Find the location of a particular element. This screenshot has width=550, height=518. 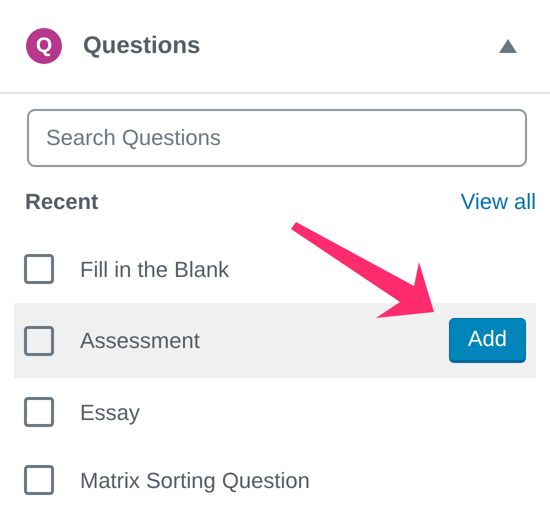

highlighted-row: Assessment Add is located at coordinates (275, 340).